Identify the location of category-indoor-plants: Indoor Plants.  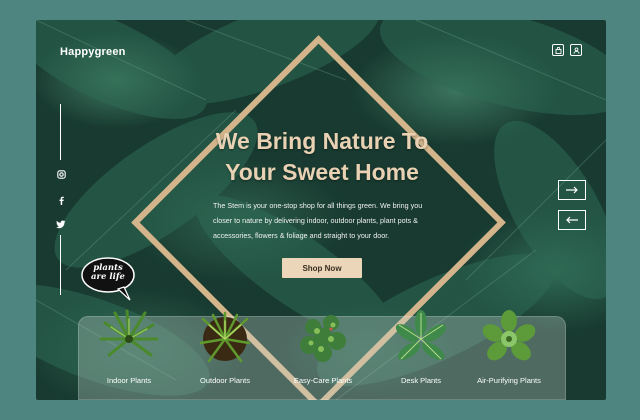
(129, 354).